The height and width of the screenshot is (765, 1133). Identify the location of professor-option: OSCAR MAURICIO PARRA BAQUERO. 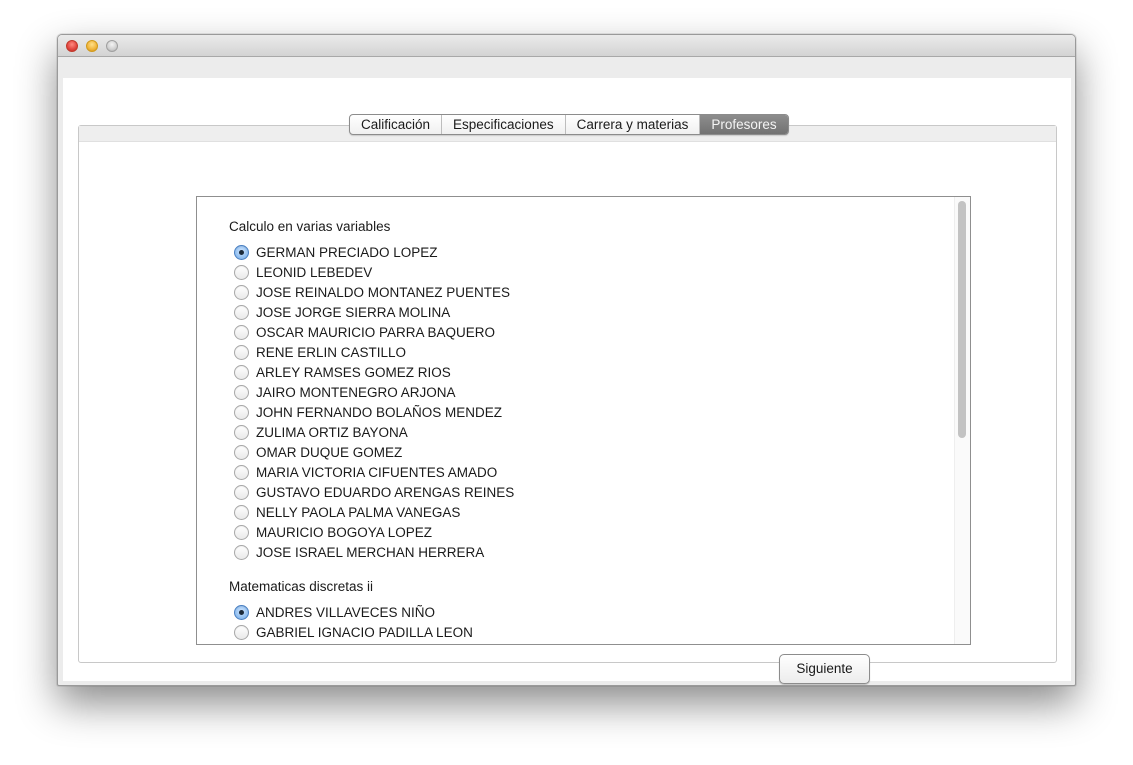
(371, 332).